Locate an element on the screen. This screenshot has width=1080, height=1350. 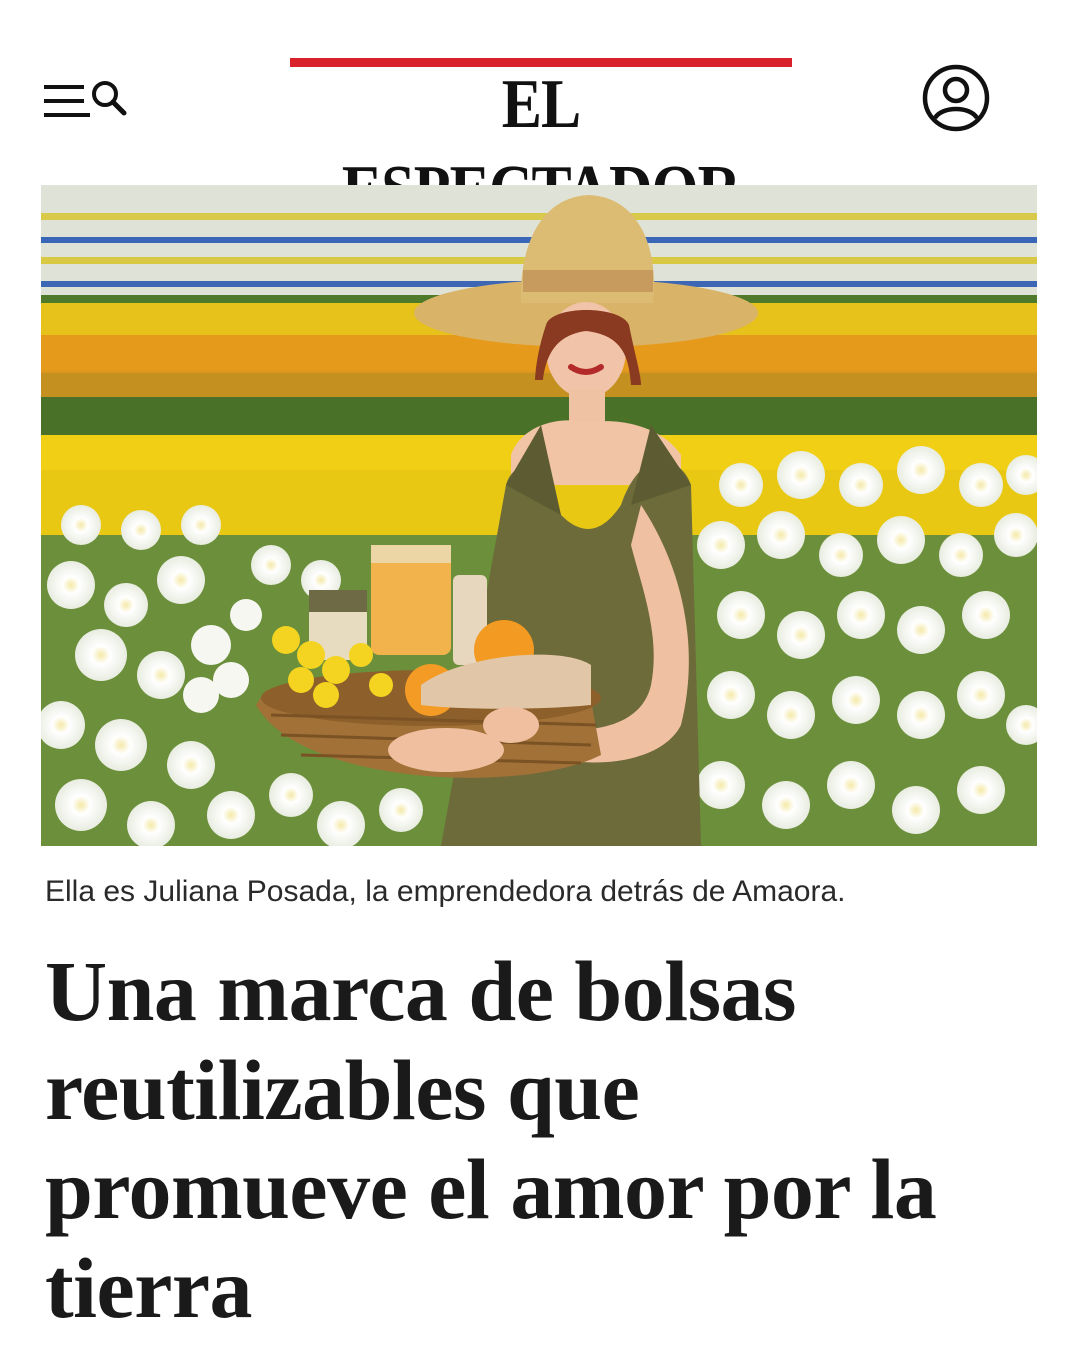
logo-text: EL ESPECTADOR is located at coordinates (541, 147).